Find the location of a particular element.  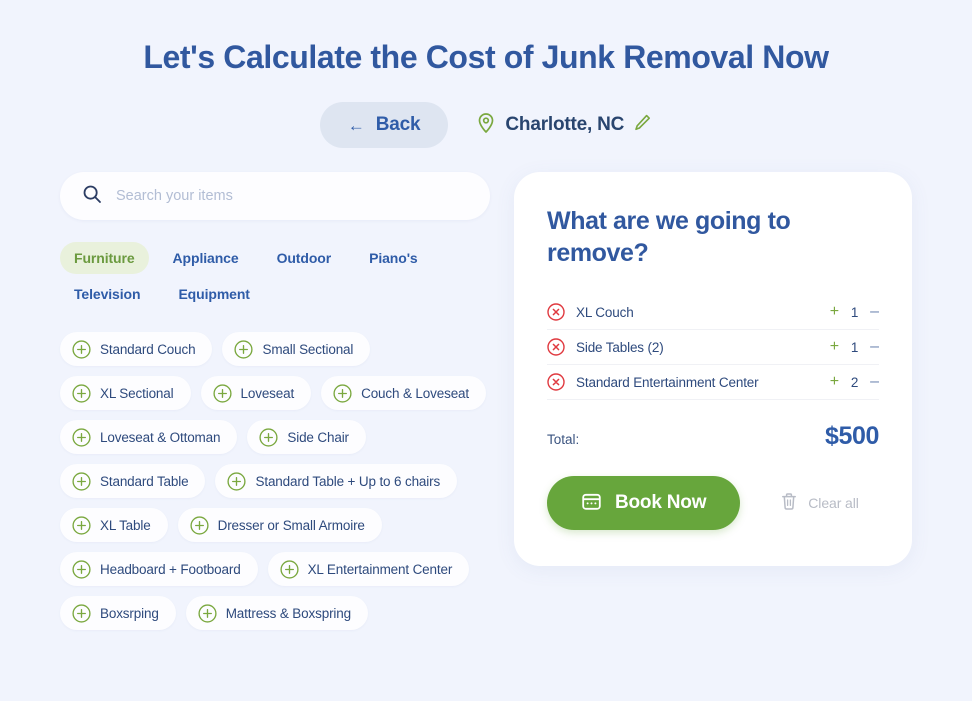

item-chip-label: Loveseat is located at coordinates (267, 393).